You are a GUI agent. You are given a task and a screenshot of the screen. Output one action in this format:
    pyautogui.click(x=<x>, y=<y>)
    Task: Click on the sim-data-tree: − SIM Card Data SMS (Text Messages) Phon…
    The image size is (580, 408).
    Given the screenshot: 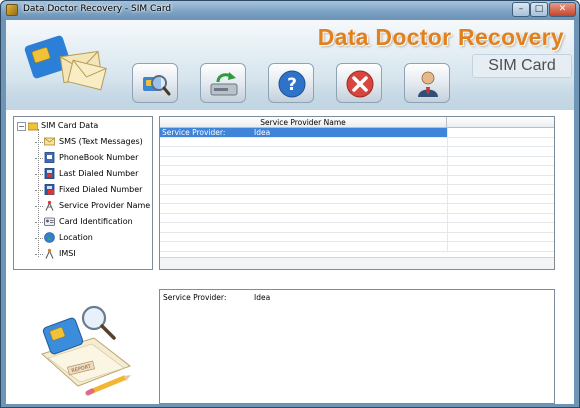 What is the action you would take?
    pyautogui.click(x=83, y=193)
    